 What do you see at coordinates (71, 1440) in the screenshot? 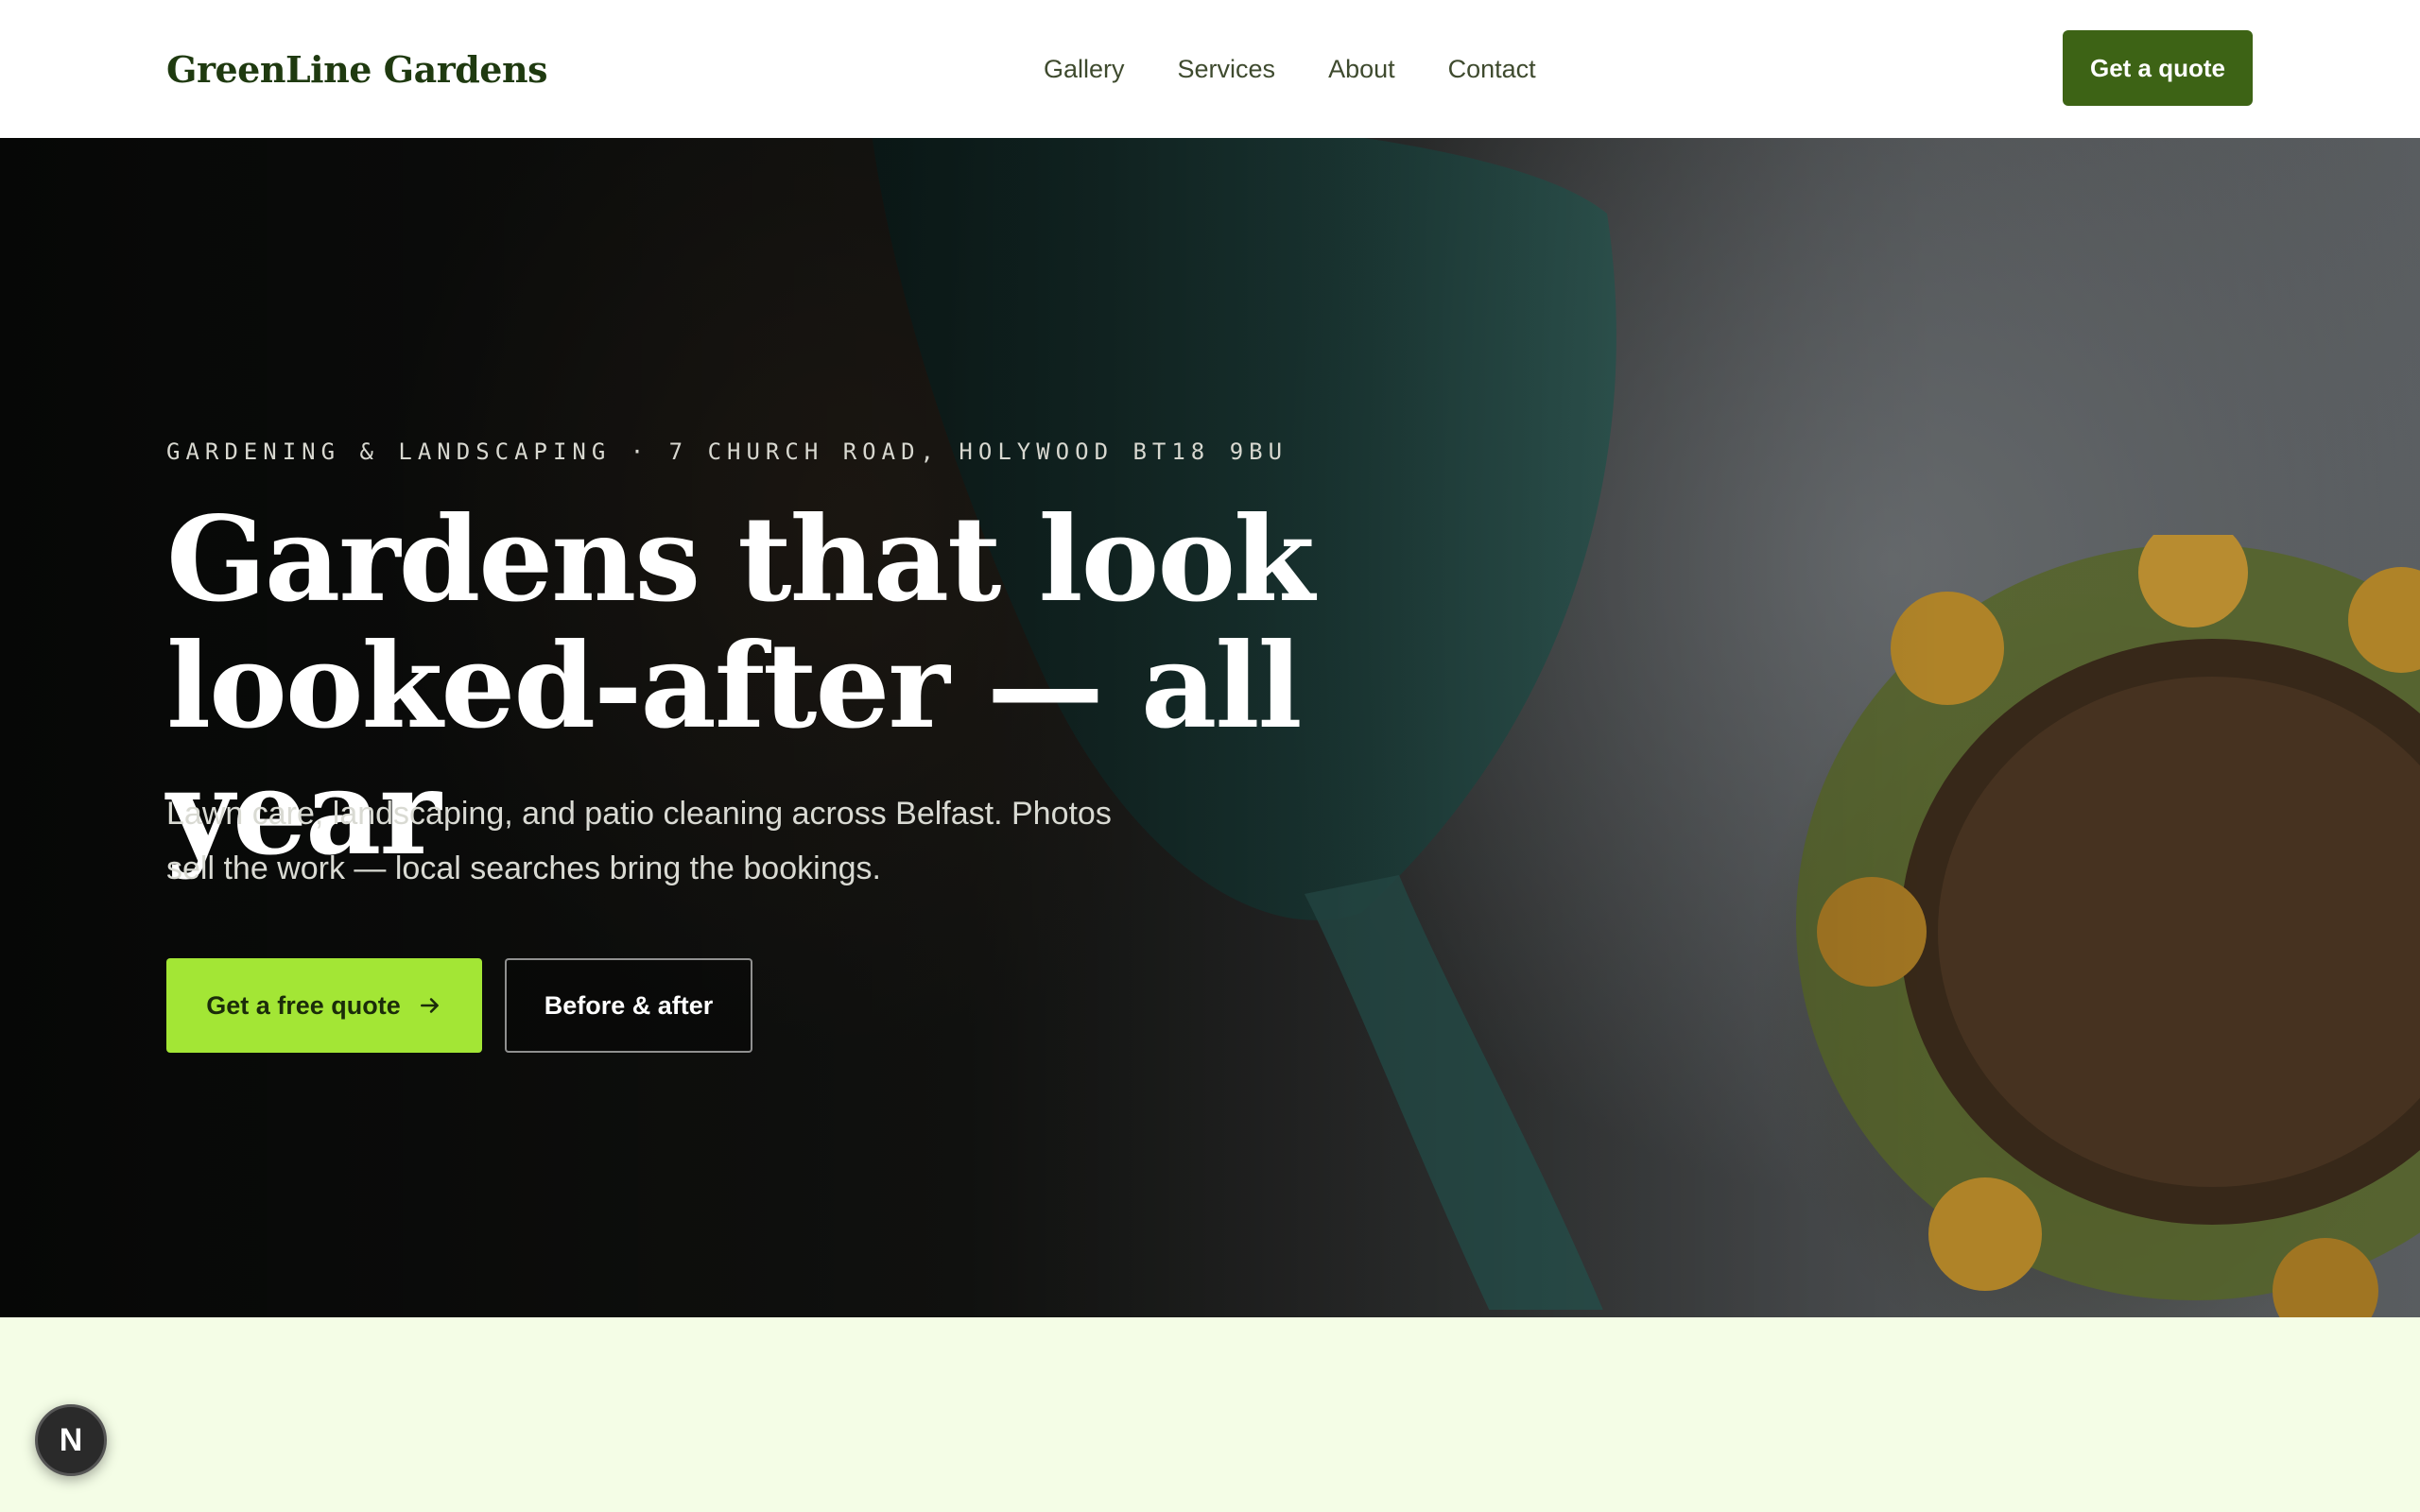
I see `dev-tools-button: N` at bounding box center [71, 1440].